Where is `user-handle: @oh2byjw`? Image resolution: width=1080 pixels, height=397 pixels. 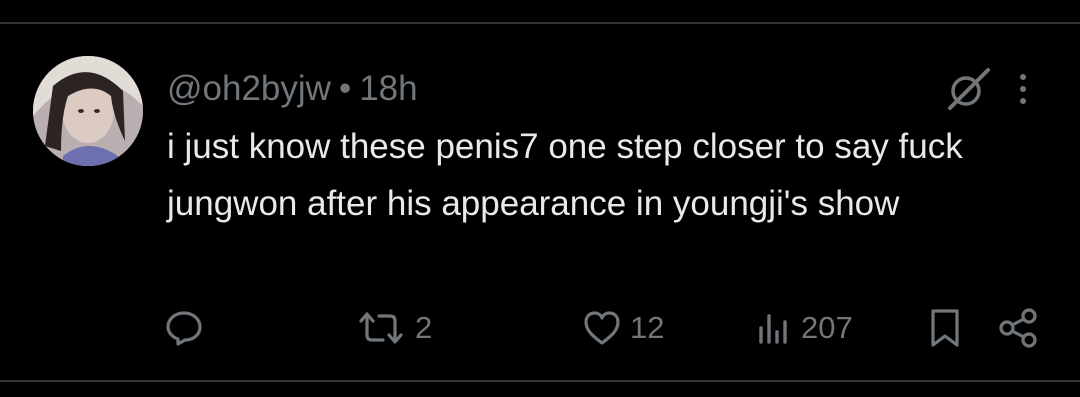 user-handle: @oh2byjw is located at coordinates (249, 89).